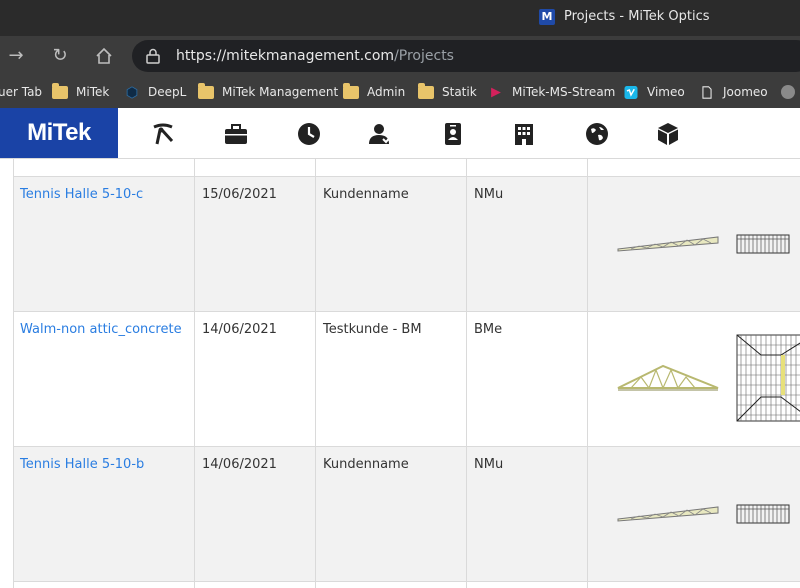 The image size is (800, 588). What do you see at coordinates (597, 134) in the screenshot?
I see `globe-icon` at bounding box center [597, 134].